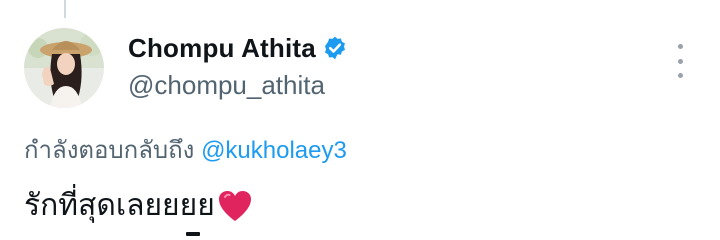 The image size is (720, 240). I want to click on author-display-name: Chompu Athita, so click(222, 48).